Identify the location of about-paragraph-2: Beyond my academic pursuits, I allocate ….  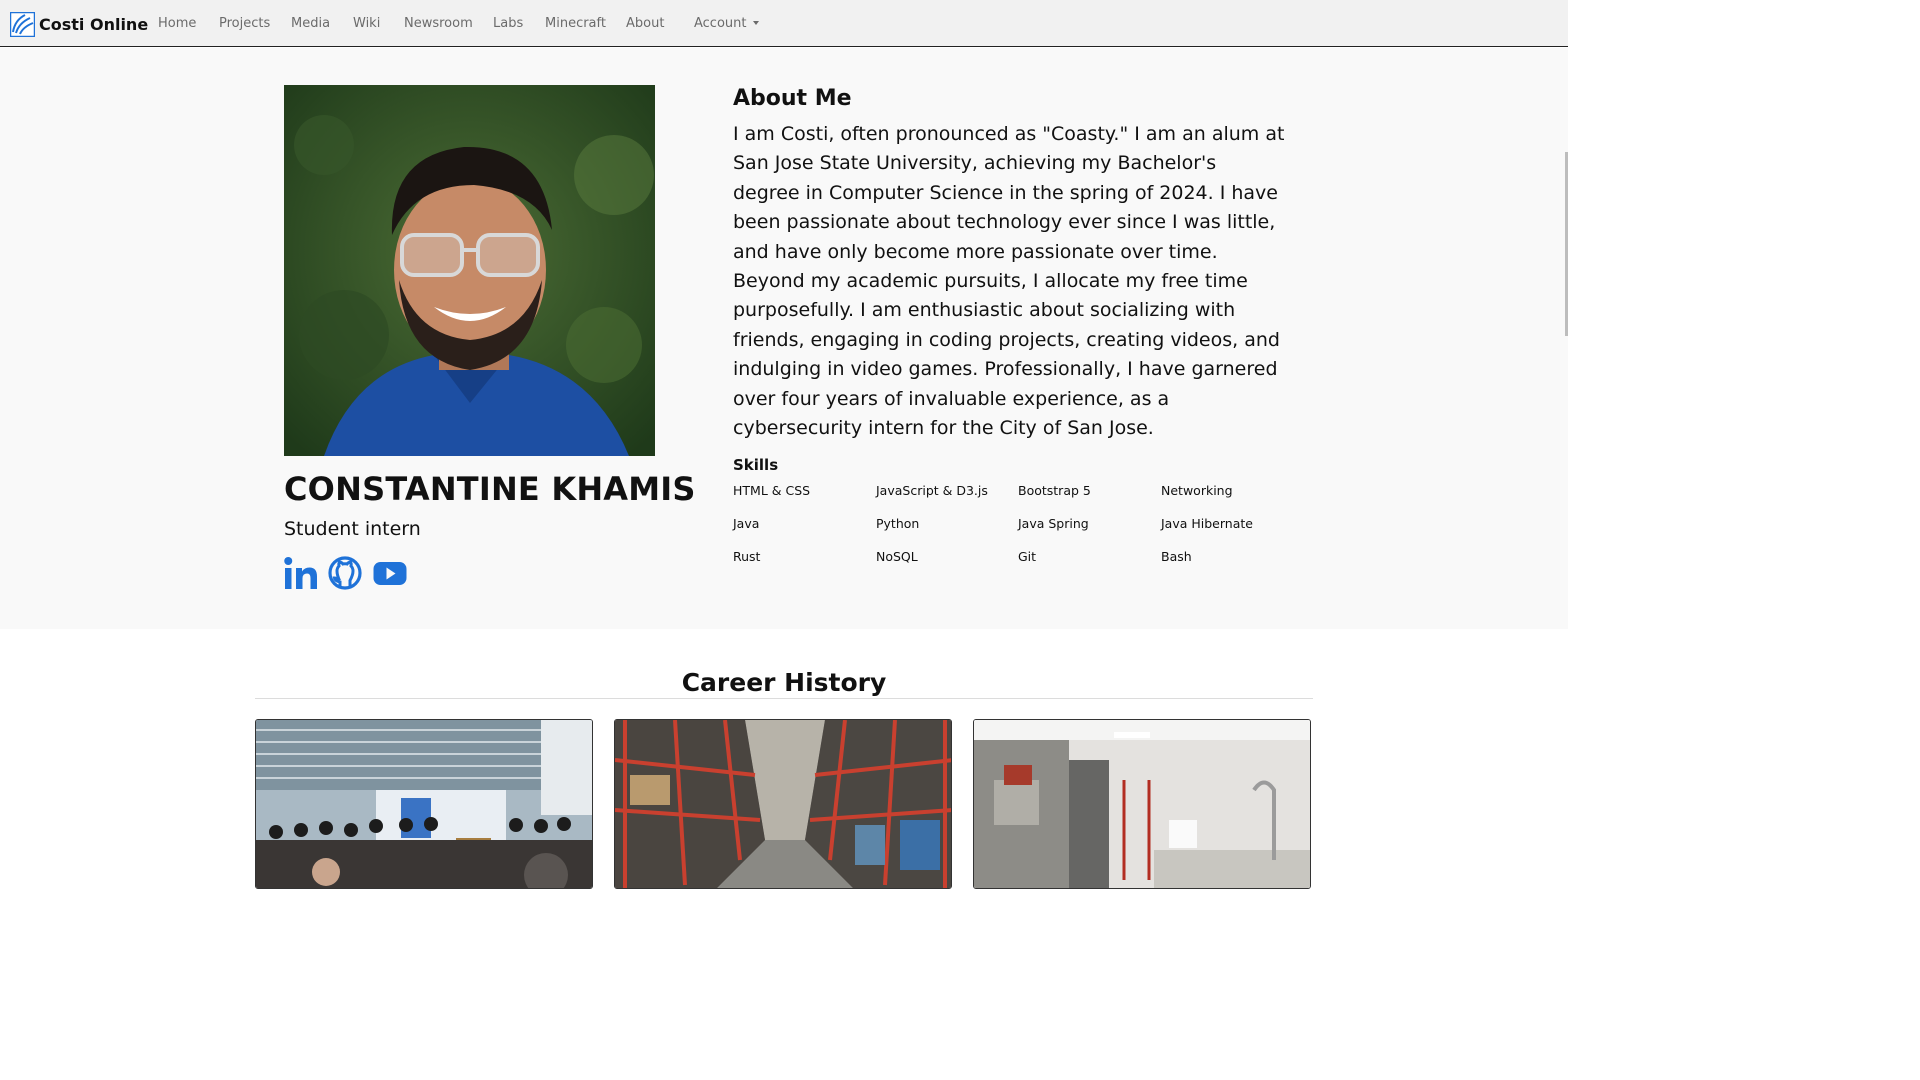
(1006, 355).